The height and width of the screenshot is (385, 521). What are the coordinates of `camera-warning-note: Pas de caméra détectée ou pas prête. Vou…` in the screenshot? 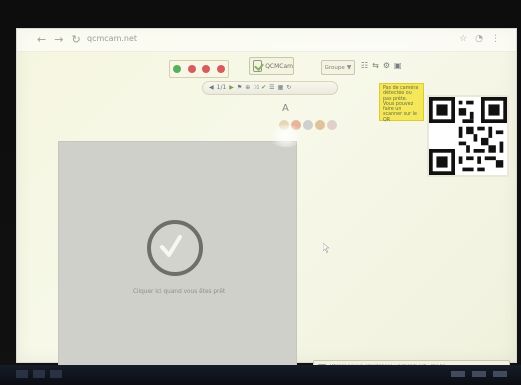 It's located at (401, 103).